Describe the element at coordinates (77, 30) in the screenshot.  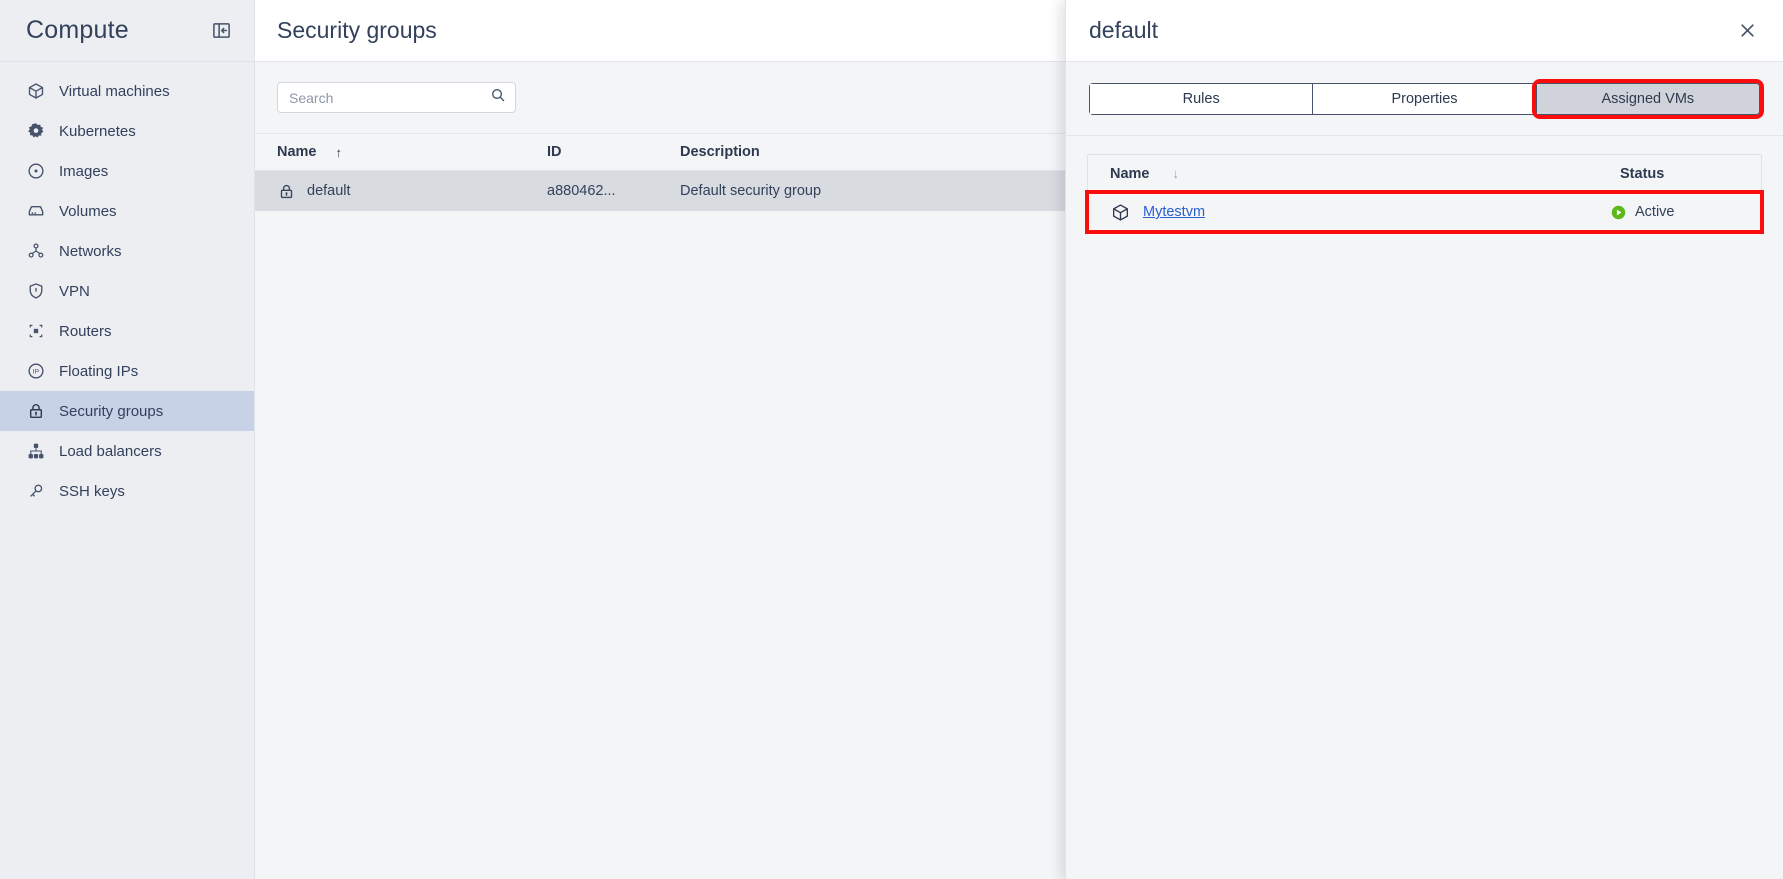
I see `sidebar-title: Compute` at that location.